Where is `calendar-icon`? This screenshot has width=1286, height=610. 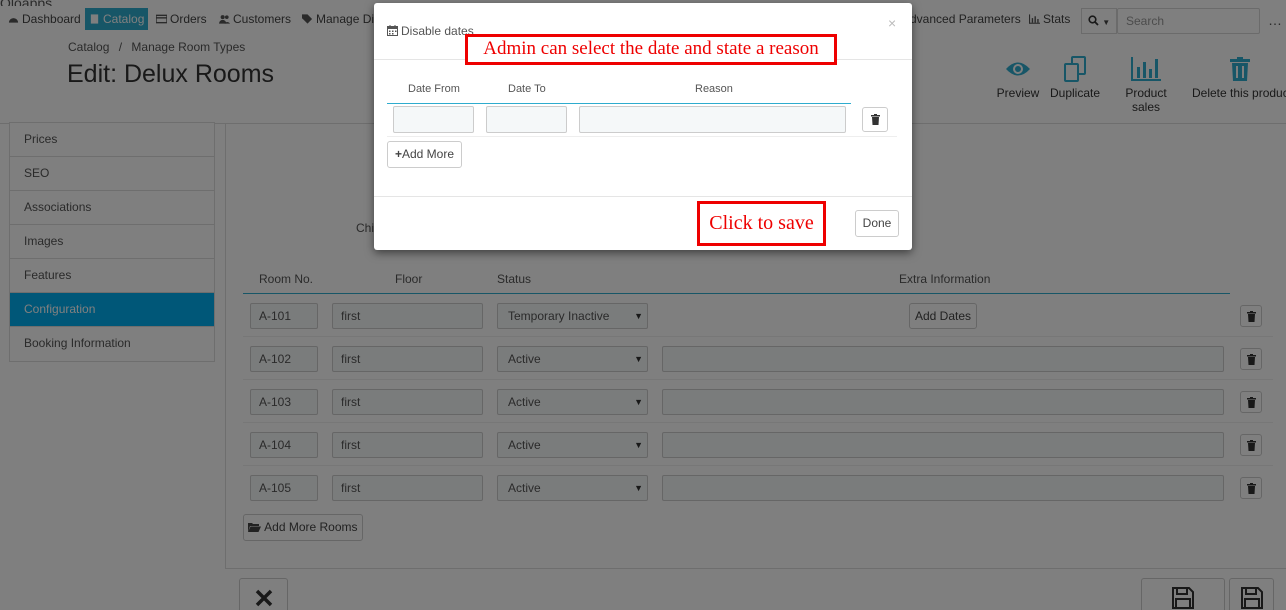 calendar-icon is located at coordinates (392, 30).